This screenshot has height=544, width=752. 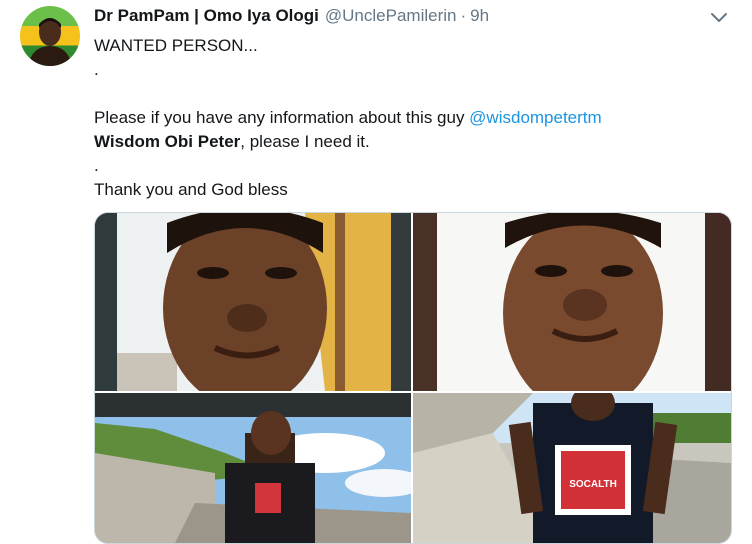 I want to click on text-line: Wisdom Obi Peter, please I need it., so click(x=414, y=142).